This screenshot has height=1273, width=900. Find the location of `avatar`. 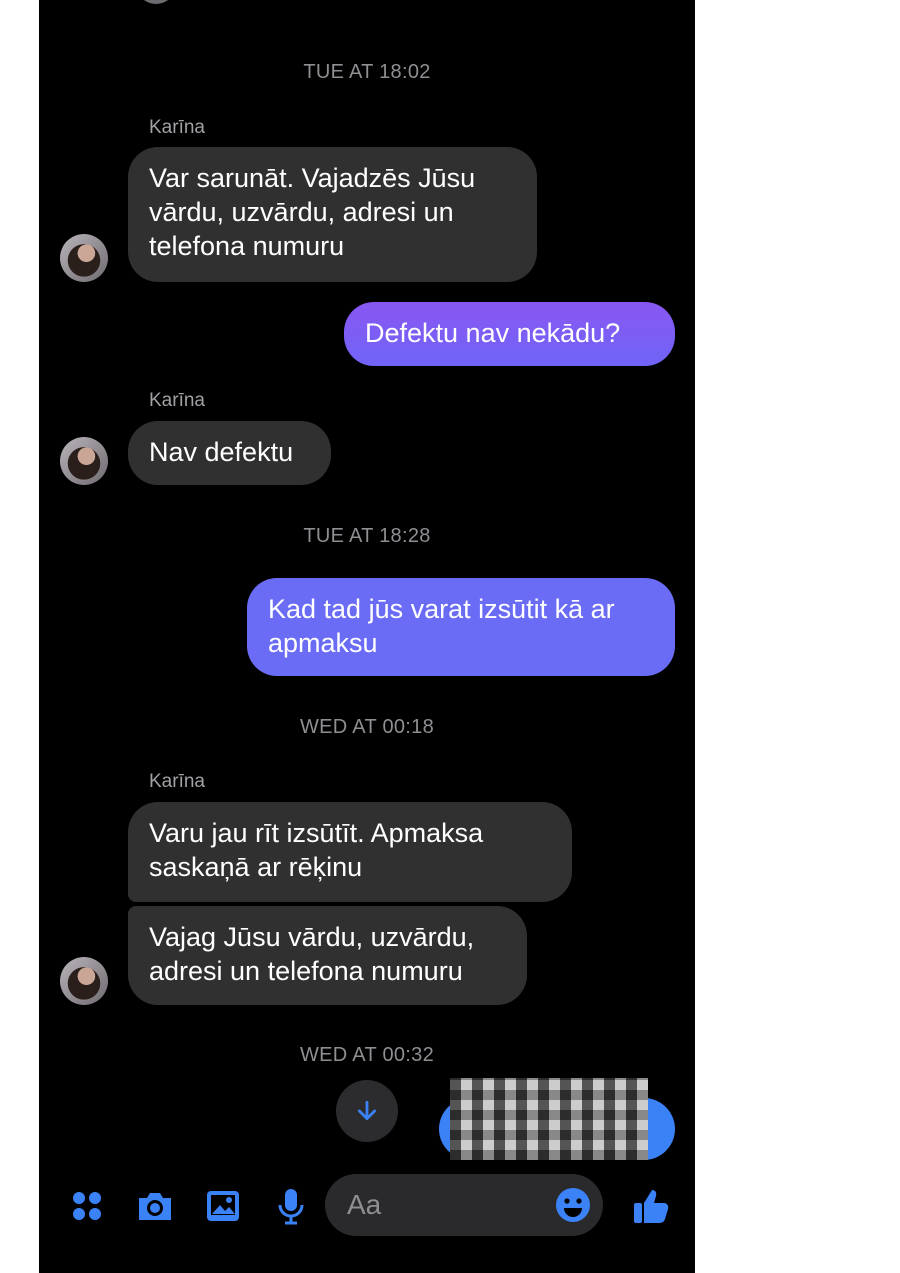

avatar is located at coordinates (156, 2).